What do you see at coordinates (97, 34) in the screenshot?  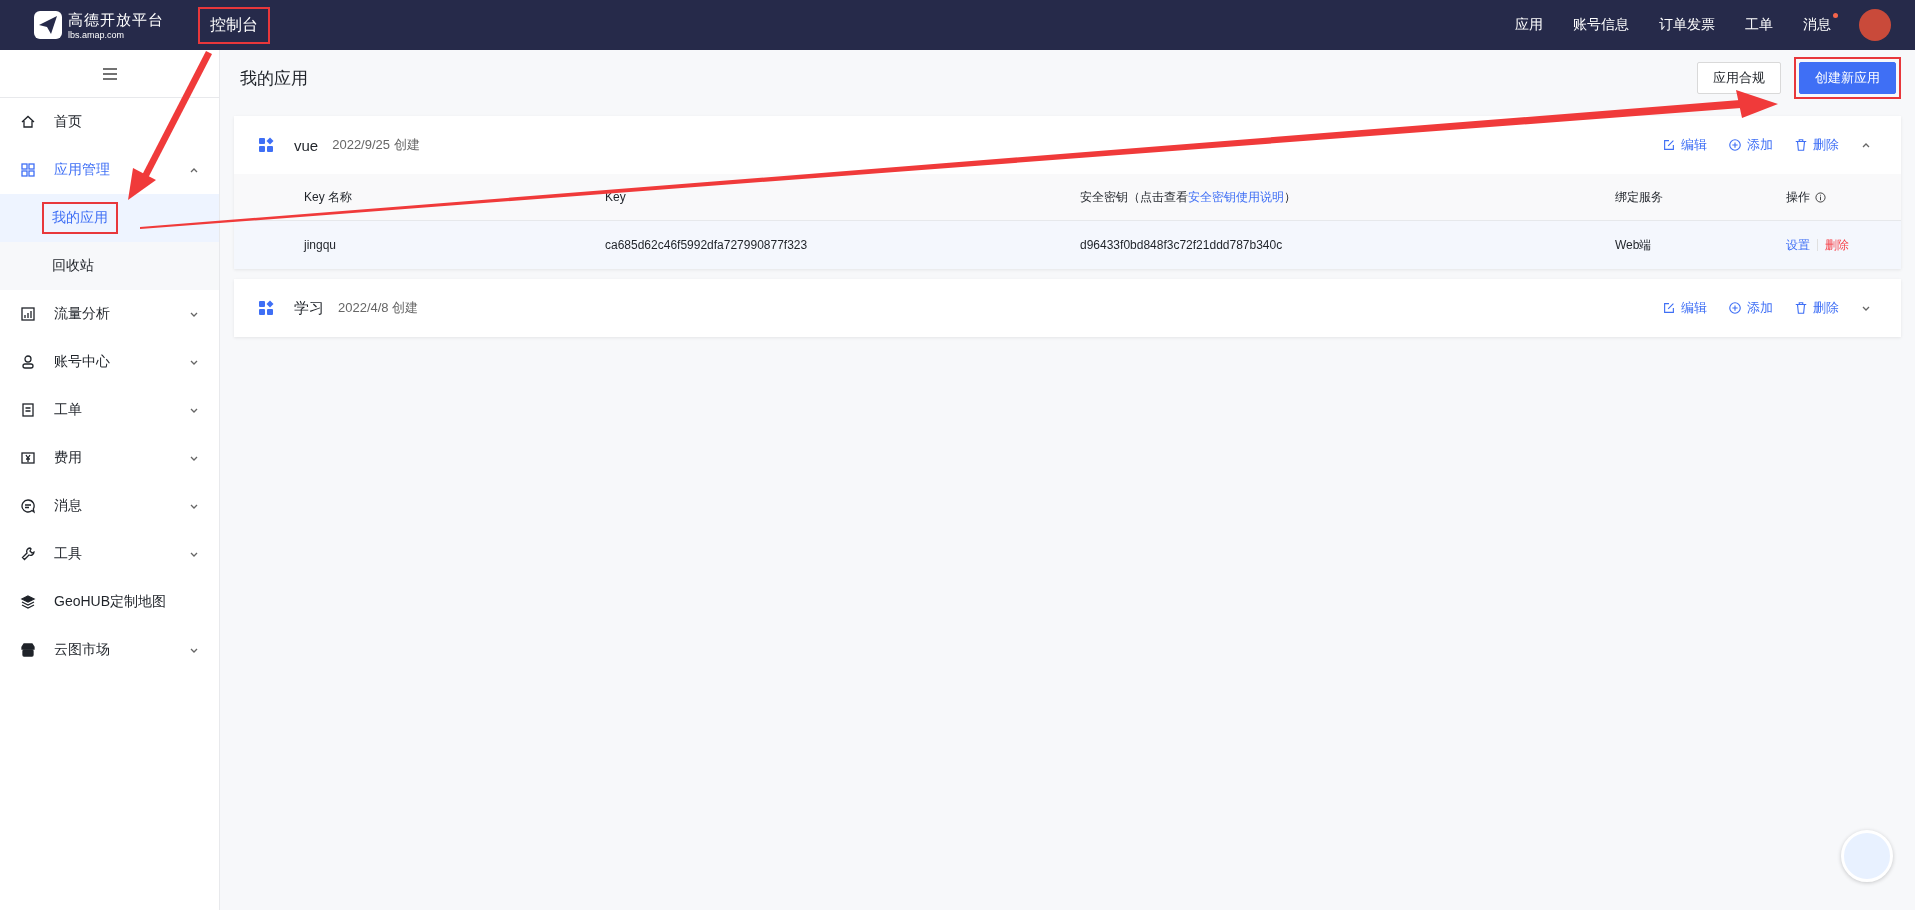 I see `logo-subtitle: lbs.amap.com` at bounding box center [97, 34].